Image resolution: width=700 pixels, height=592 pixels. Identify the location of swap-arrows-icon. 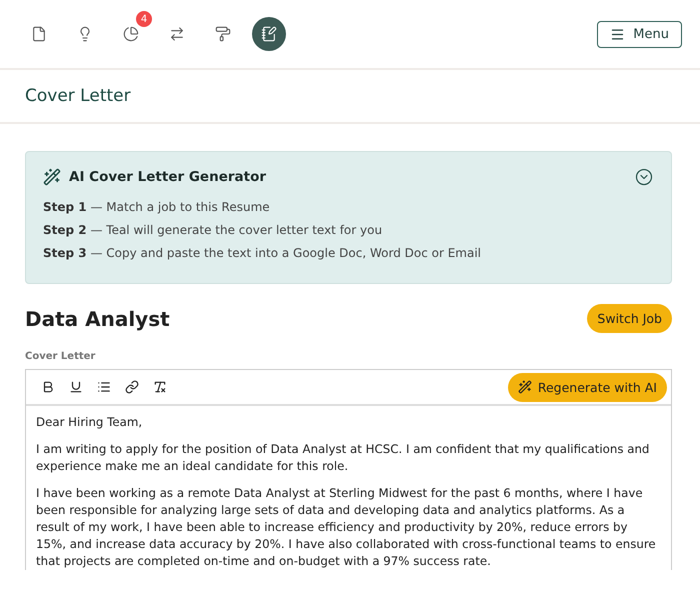
(177, 34).